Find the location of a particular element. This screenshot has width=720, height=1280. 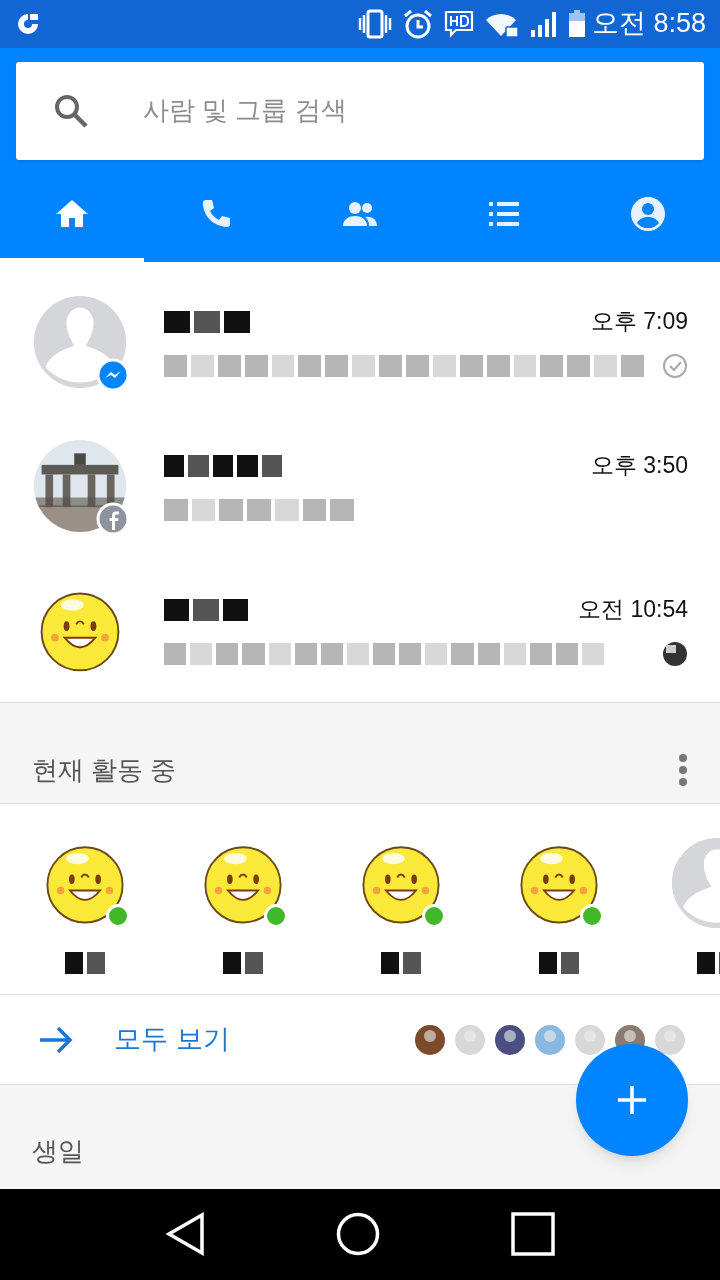

message-time: 오후 3:50 is located at coordinates (639, 466).